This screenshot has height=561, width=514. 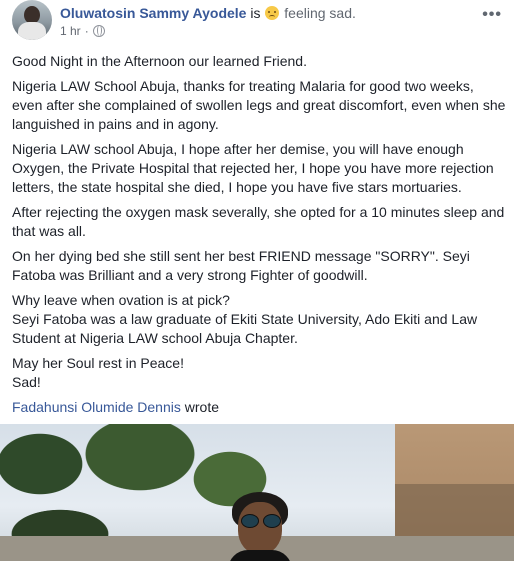 I want to click on credit-suffix: wrote, so click(x=199, y=407).